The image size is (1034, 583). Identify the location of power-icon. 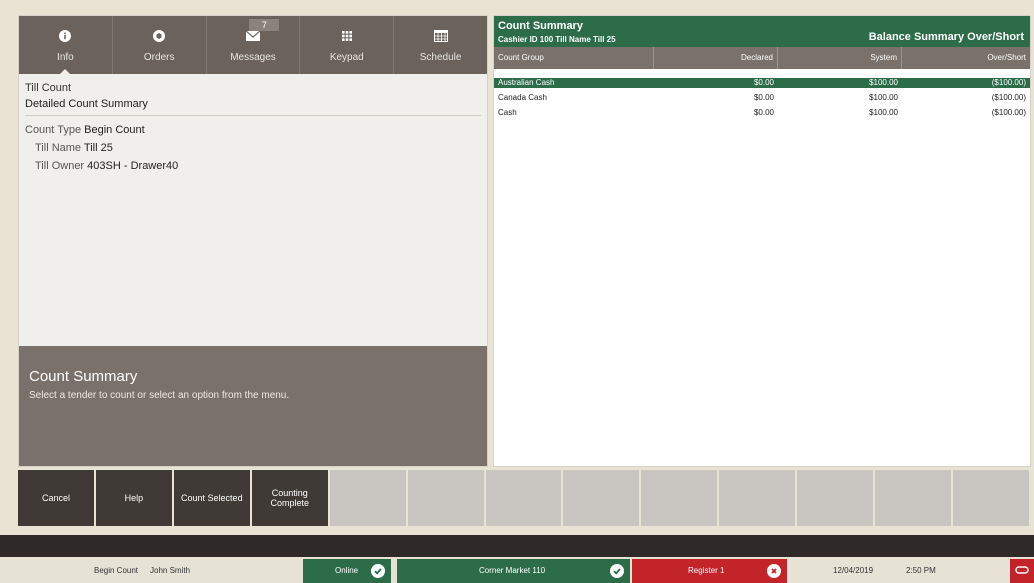
(1022, 571).